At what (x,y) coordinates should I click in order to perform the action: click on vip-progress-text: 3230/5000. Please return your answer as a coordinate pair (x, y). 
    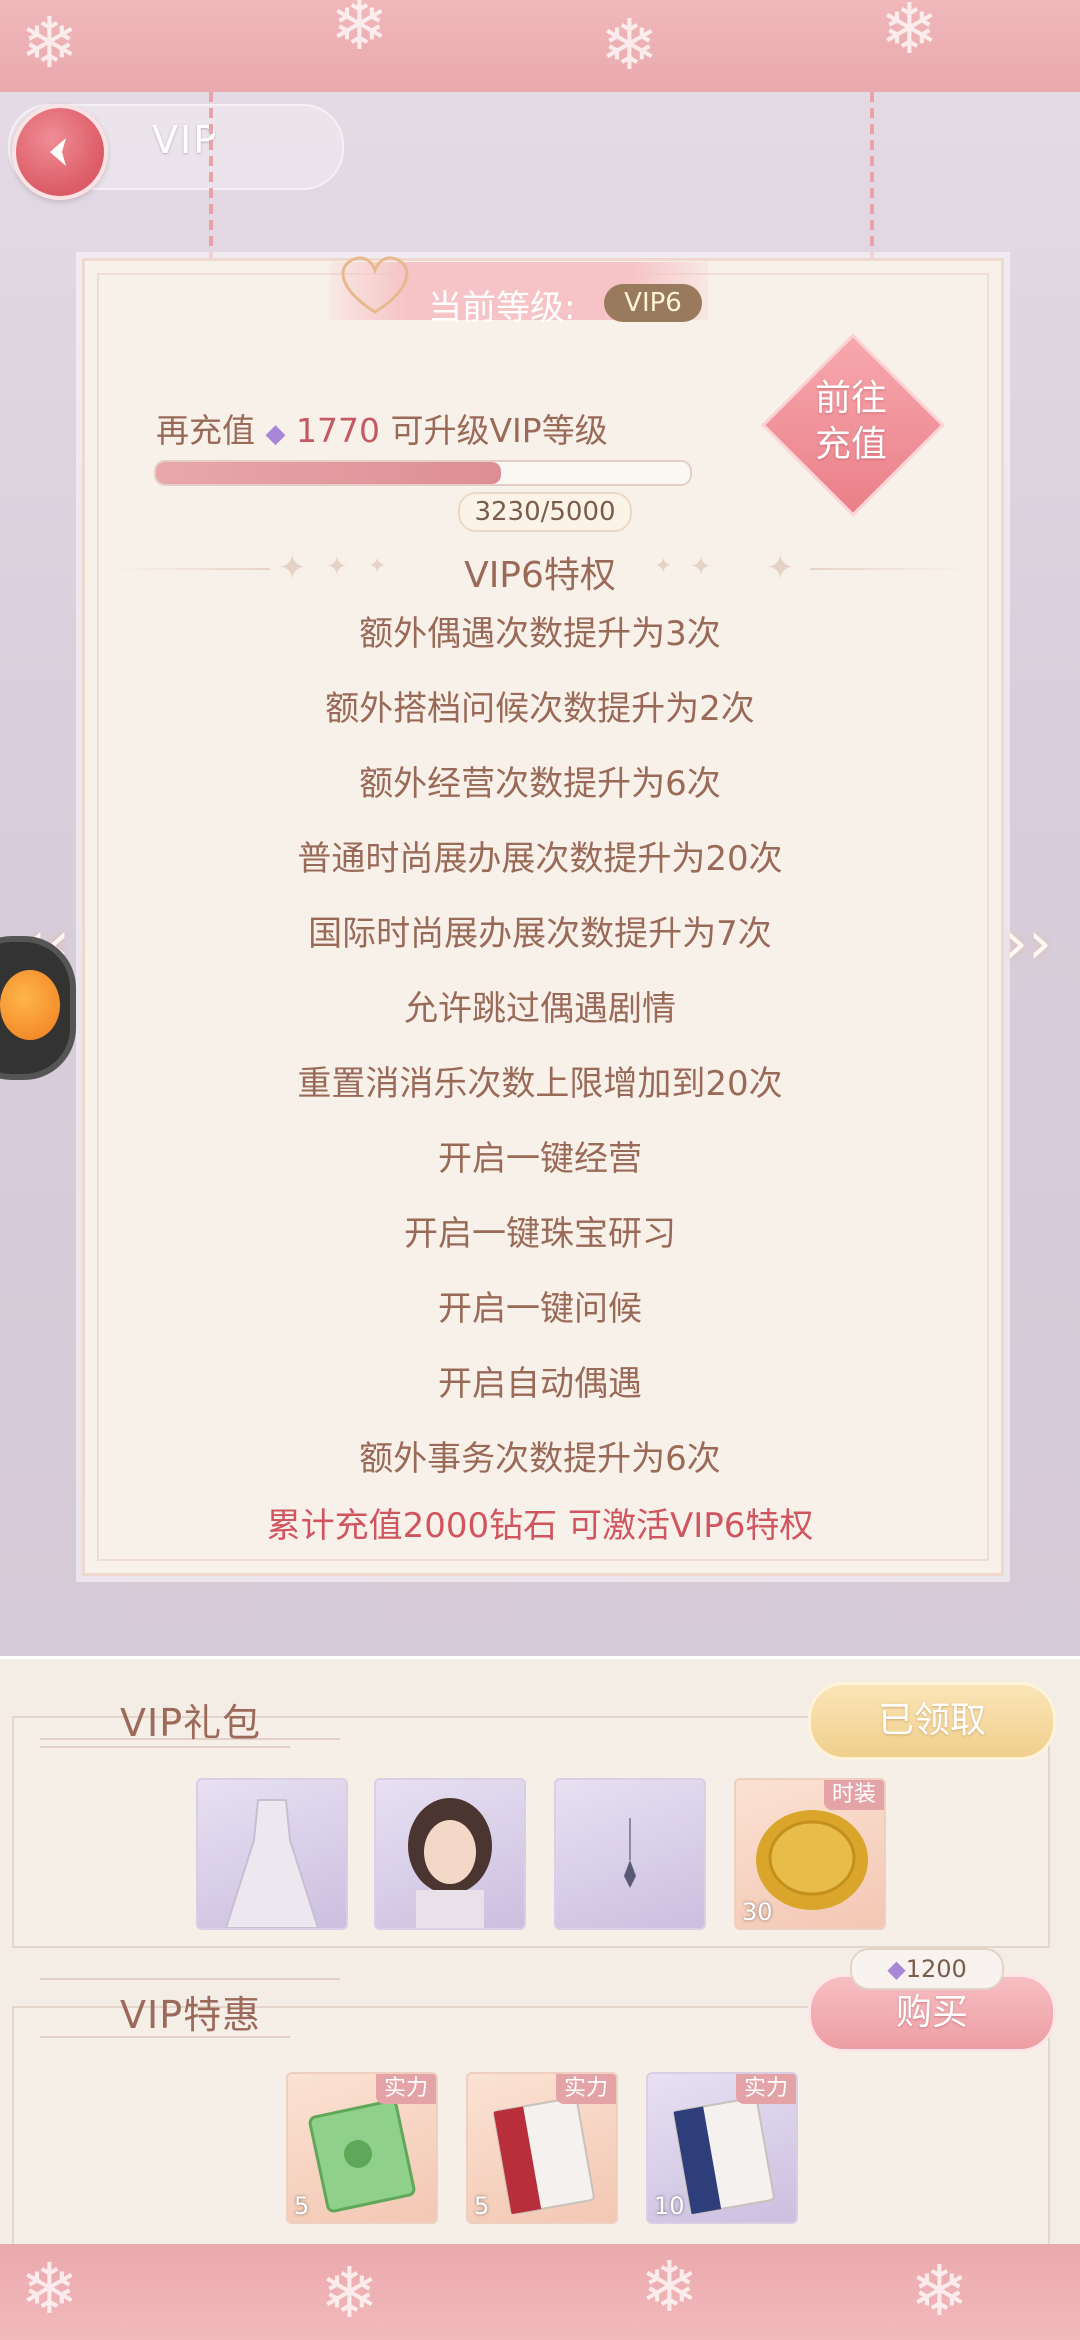
    Looking at the image, I should click on (545, 512).